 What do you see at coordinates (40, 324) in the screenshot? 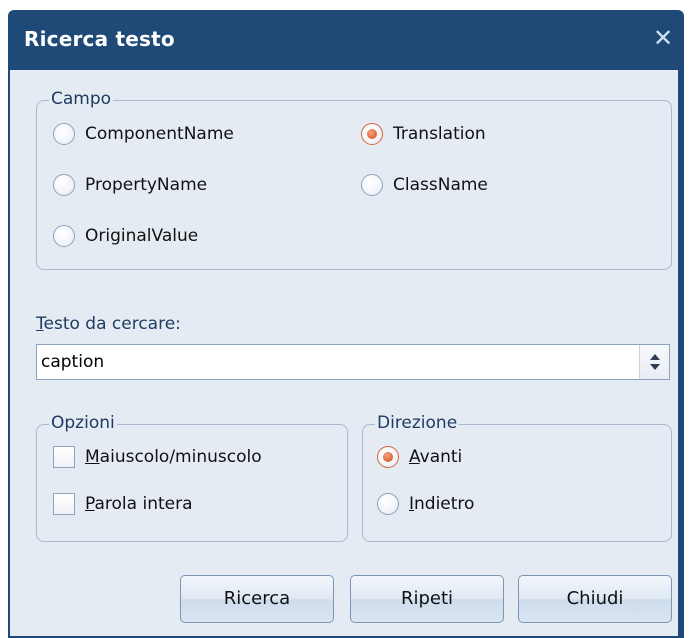
I see `search-label-mnemonic: T` at bounding box center [40, 324].